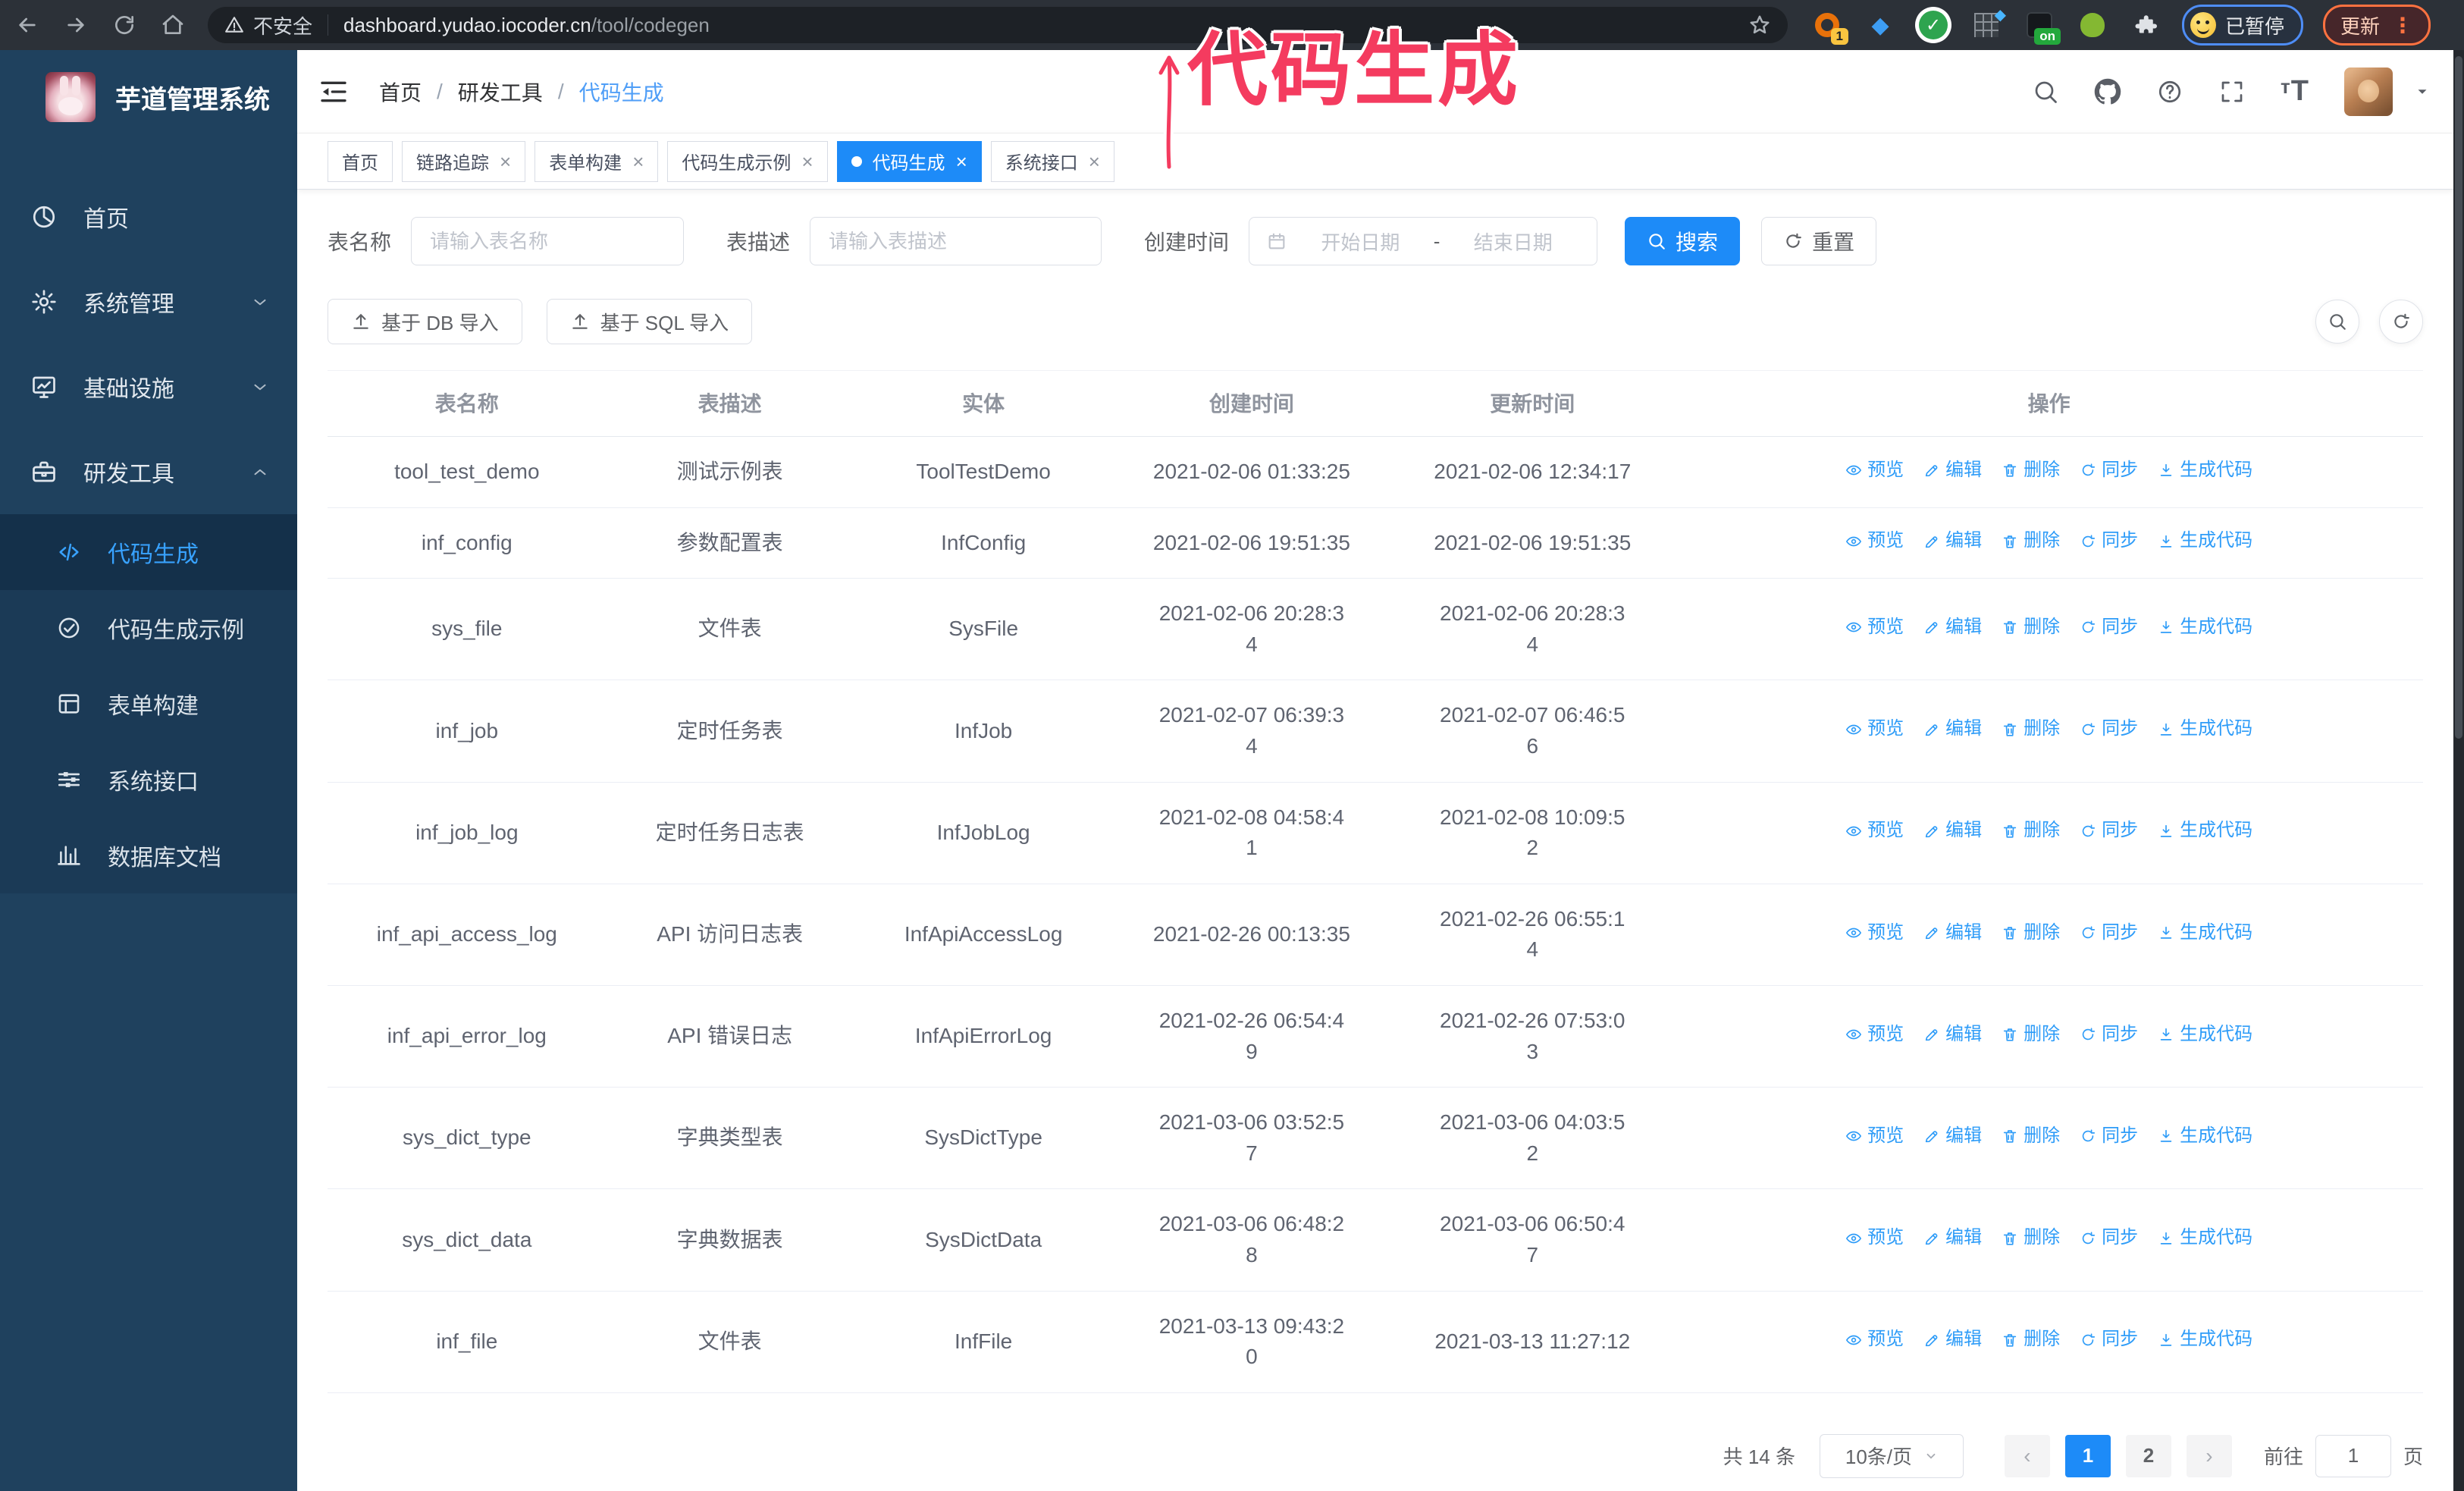 The width and height of the screenshot is (2464, 1491). I want to click on refresh-button, so click(2401, 322).